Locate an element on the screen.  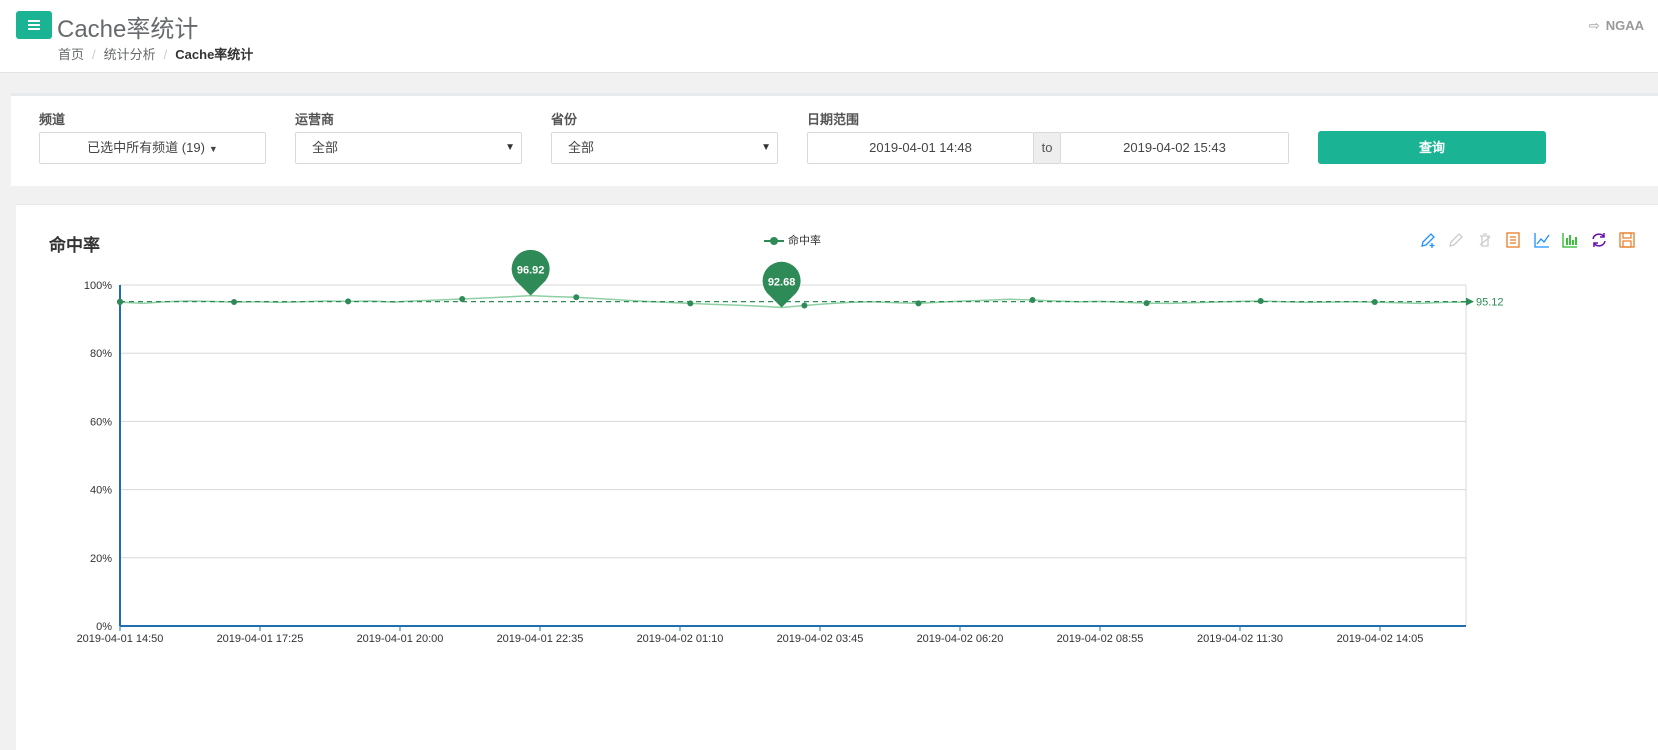
date-end-input: 2019-04-02 15:43 is located at coordinates (1174, 148).